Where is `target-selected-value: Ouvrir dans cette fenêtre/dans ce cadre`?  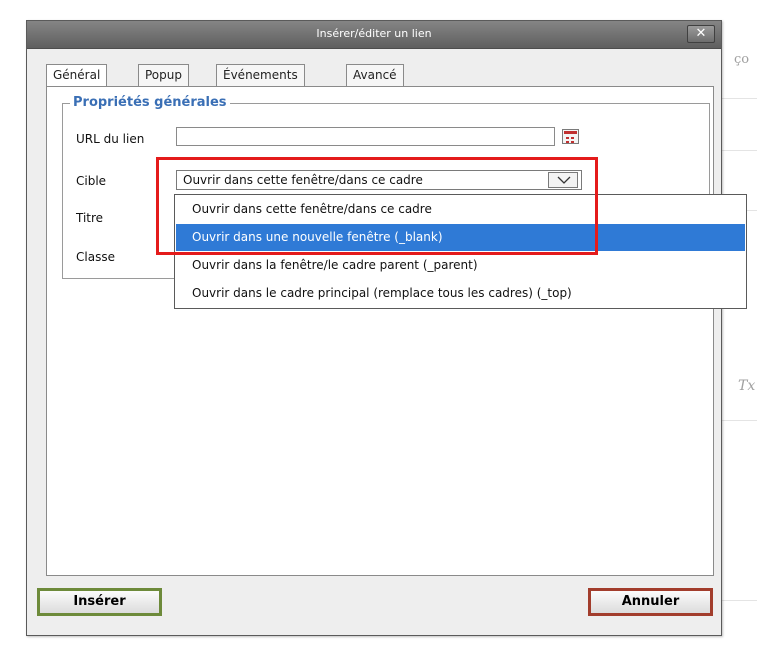
target-selected-value: Ouvrir dans cette fenêtre/dans ce cadre is located at coordinates (303, 180).